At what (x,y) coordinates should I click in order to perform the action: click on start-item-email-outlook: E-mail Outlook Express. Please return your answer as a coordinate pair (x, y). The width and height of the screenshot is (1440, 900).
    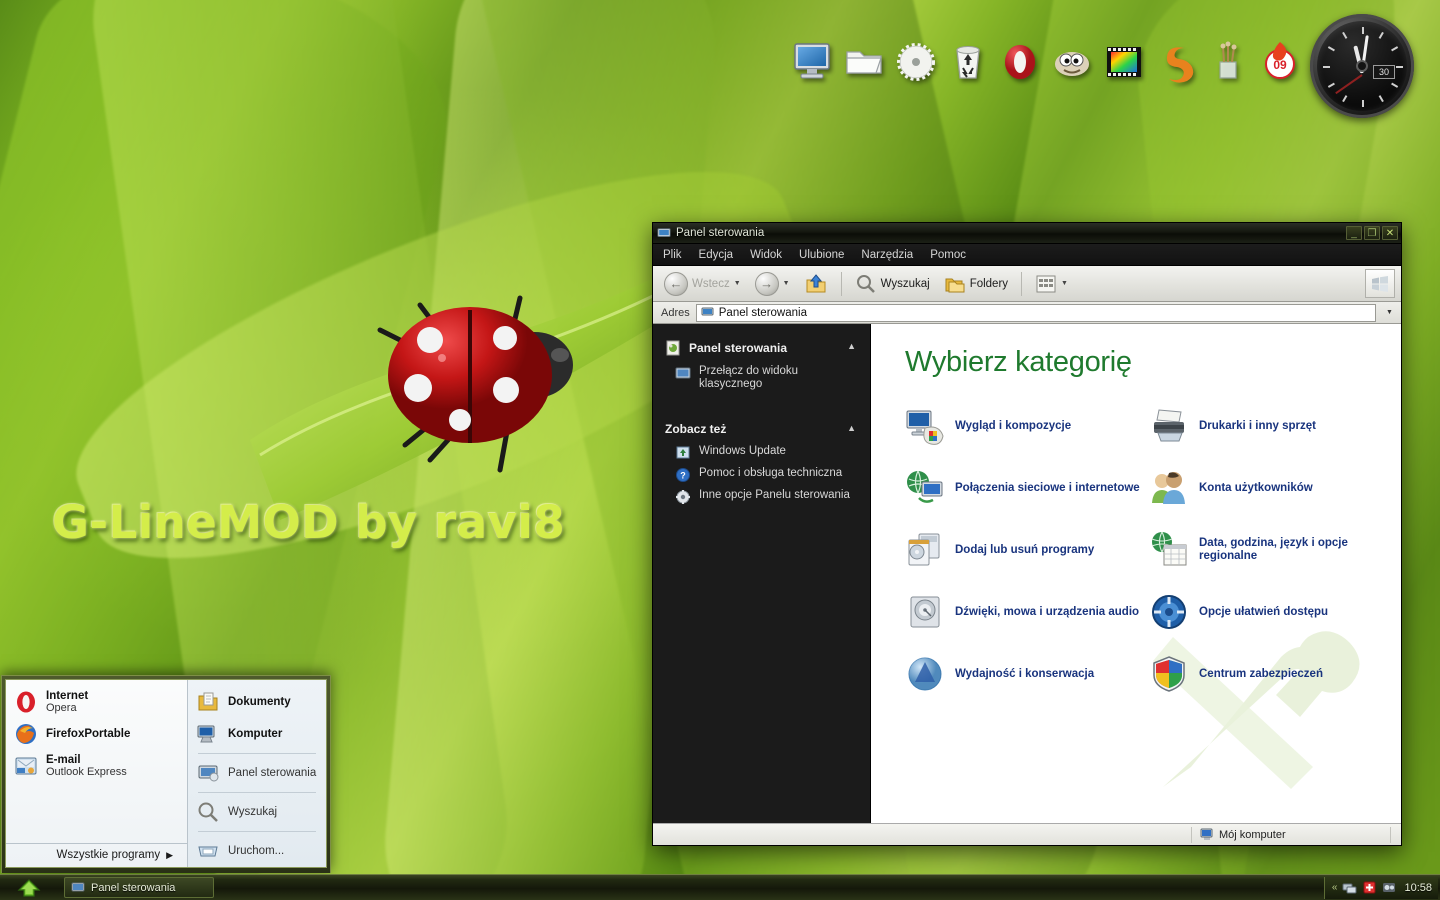
    Looking at the image, I should click on (96, 766).